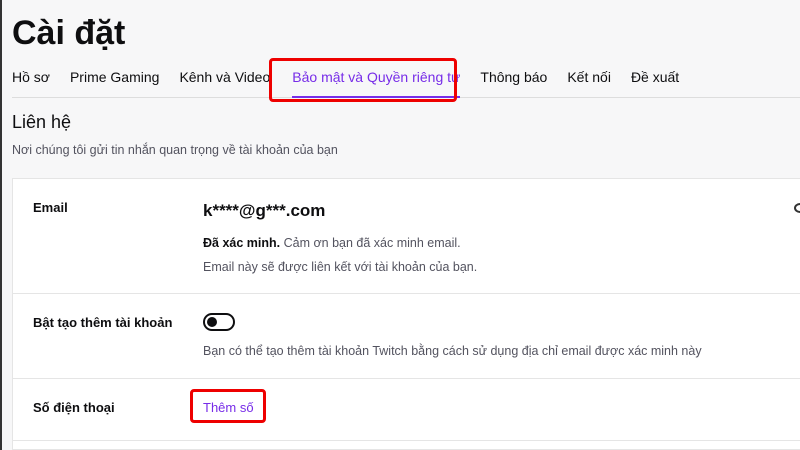  I want to click on extra-accounts-toggle, so click(219, 322).